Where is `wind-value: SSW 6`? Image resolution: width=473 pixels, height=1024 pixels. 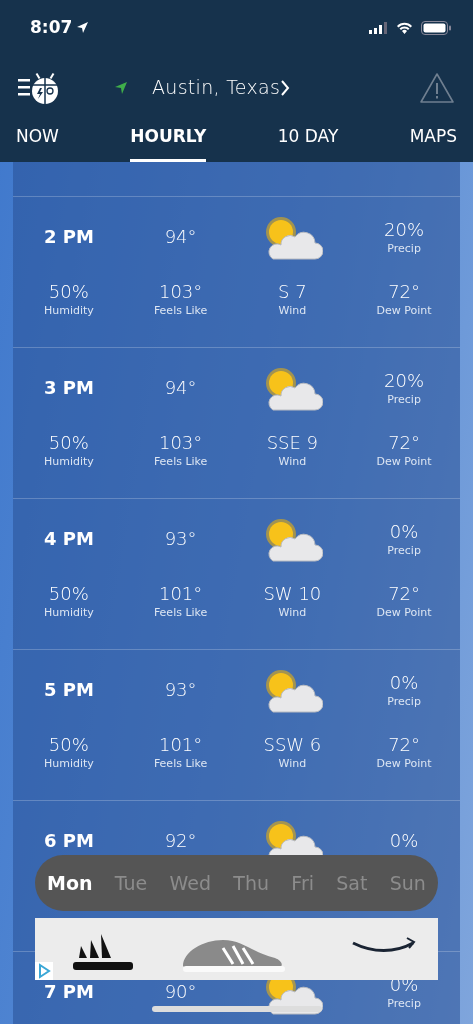
wind-value: SSW 6 is located at coordinates (292, 745).